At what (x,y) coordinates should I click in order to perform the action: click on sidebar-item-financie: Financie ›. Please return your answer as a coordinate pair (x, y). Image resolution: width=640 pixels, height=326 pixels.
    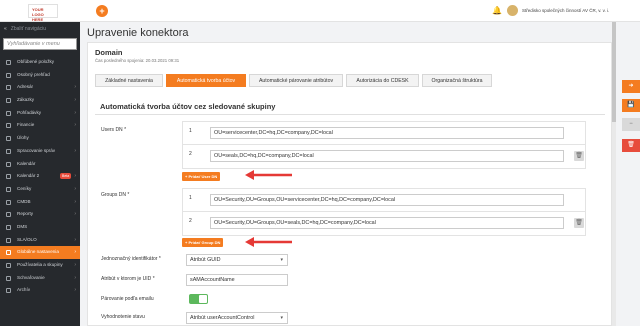
    Looking at the image, I should click on (40, 125).